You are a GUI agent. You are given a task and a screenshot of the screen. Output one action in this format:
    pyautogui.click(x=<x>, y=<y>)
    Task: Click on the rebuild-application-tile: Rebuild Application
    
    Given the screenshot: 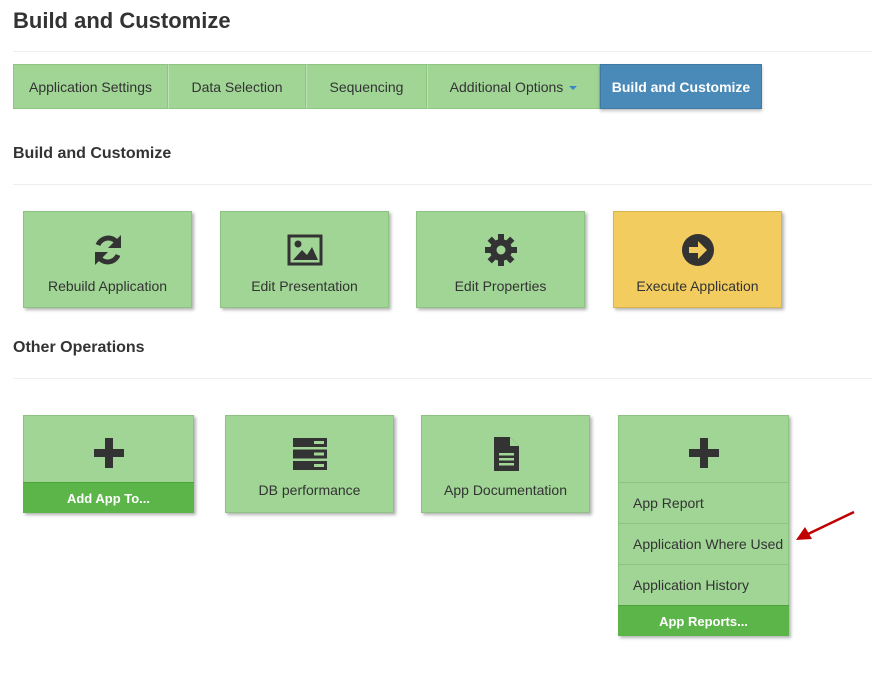 What is the action you would take?
    pyautogui.click(x=107, y=259)
    